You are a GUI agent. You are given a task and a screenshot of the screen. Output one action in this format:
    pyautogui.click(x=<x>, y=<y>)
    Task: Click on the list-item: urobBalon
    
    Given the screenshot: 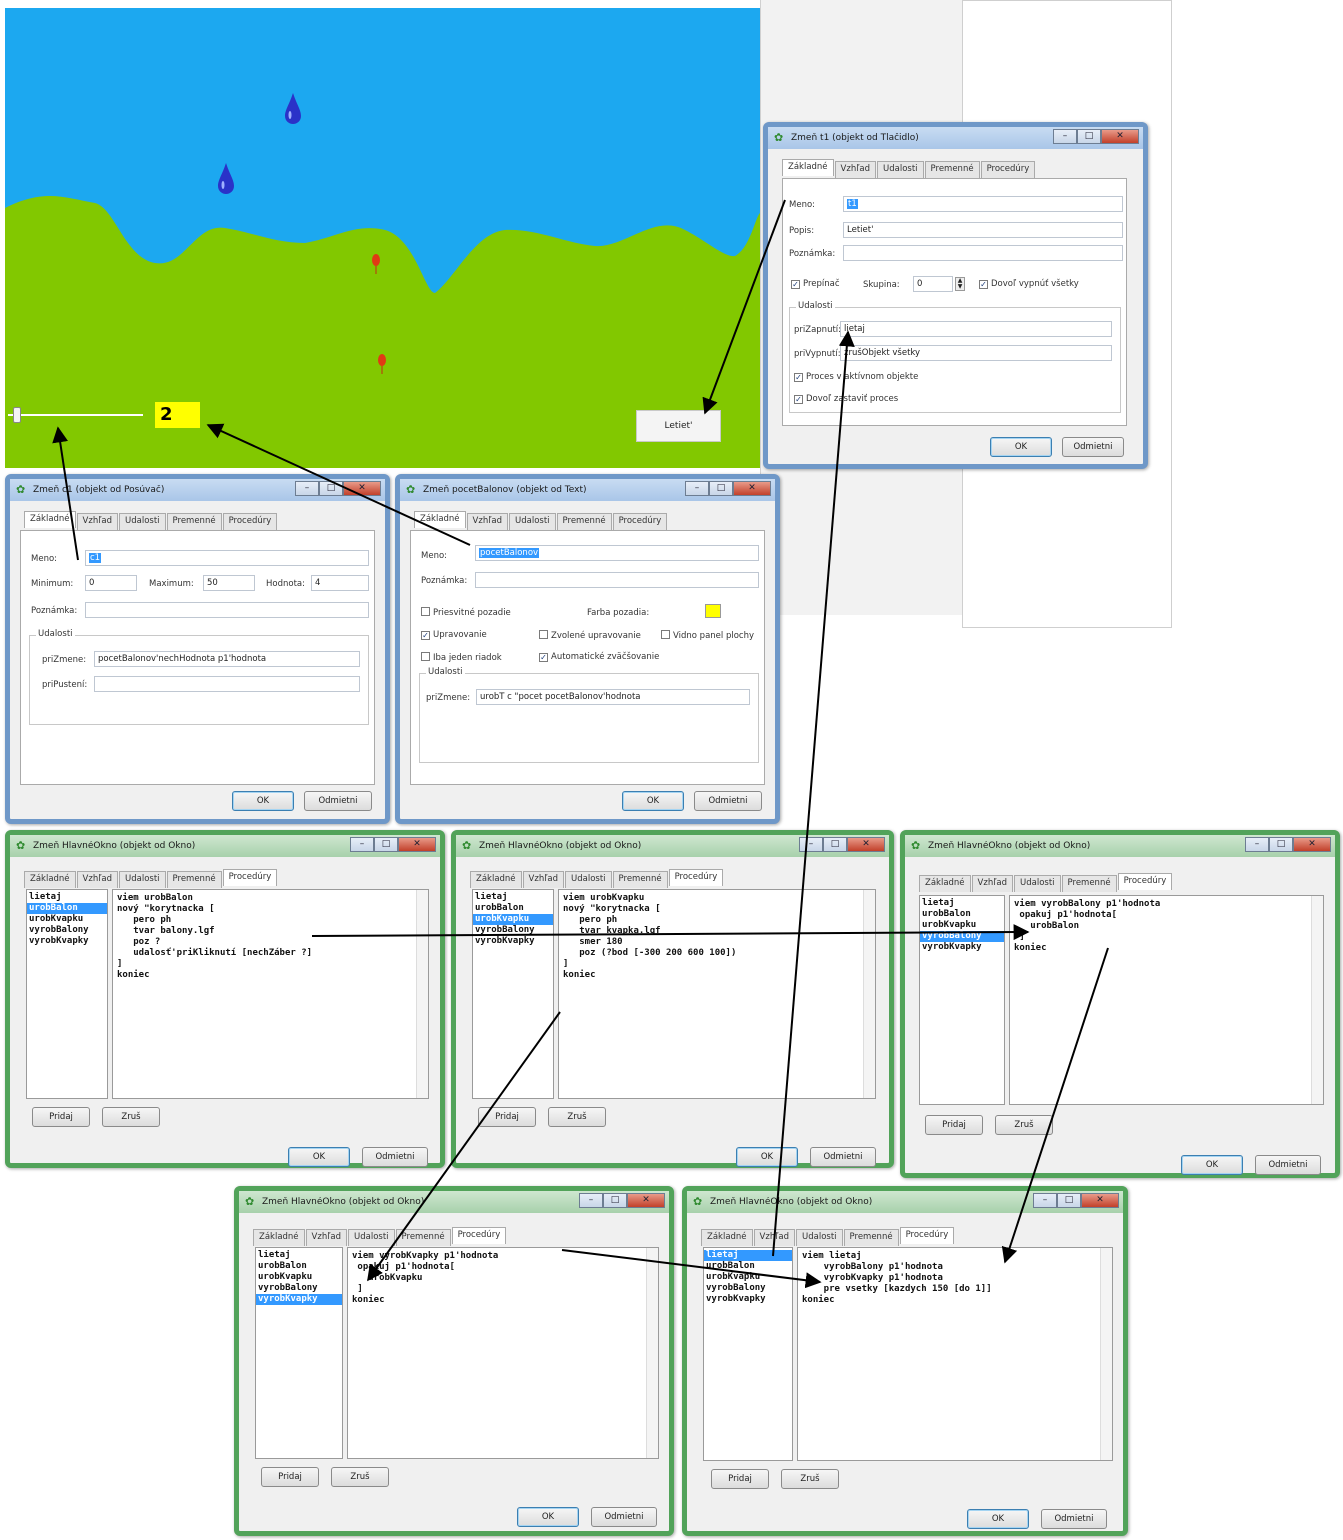 What is the action you would take?
    pyautogui.click(x=513, y=908)
    